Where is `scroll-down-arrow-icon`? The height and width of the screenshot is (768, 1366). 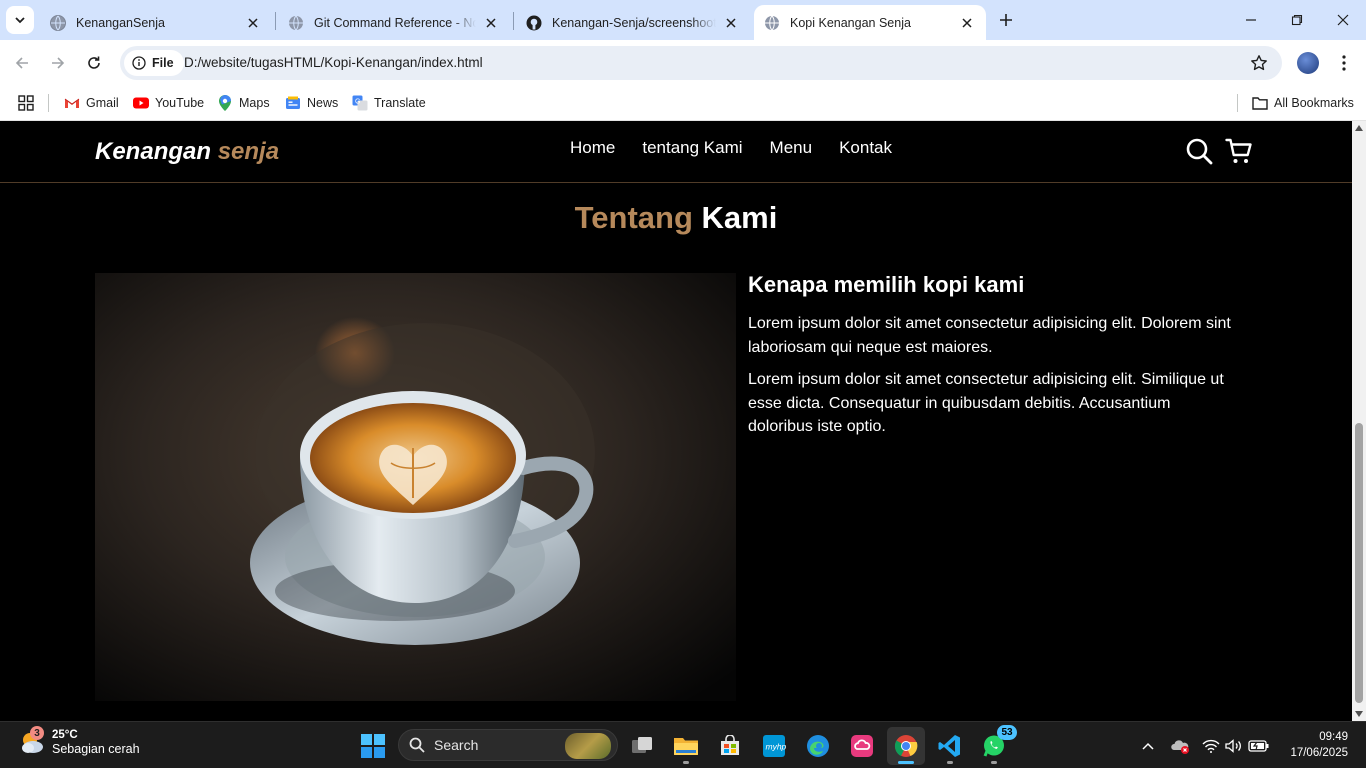
scroll-down-arrow-icon is located at coordinates (1359, 714).